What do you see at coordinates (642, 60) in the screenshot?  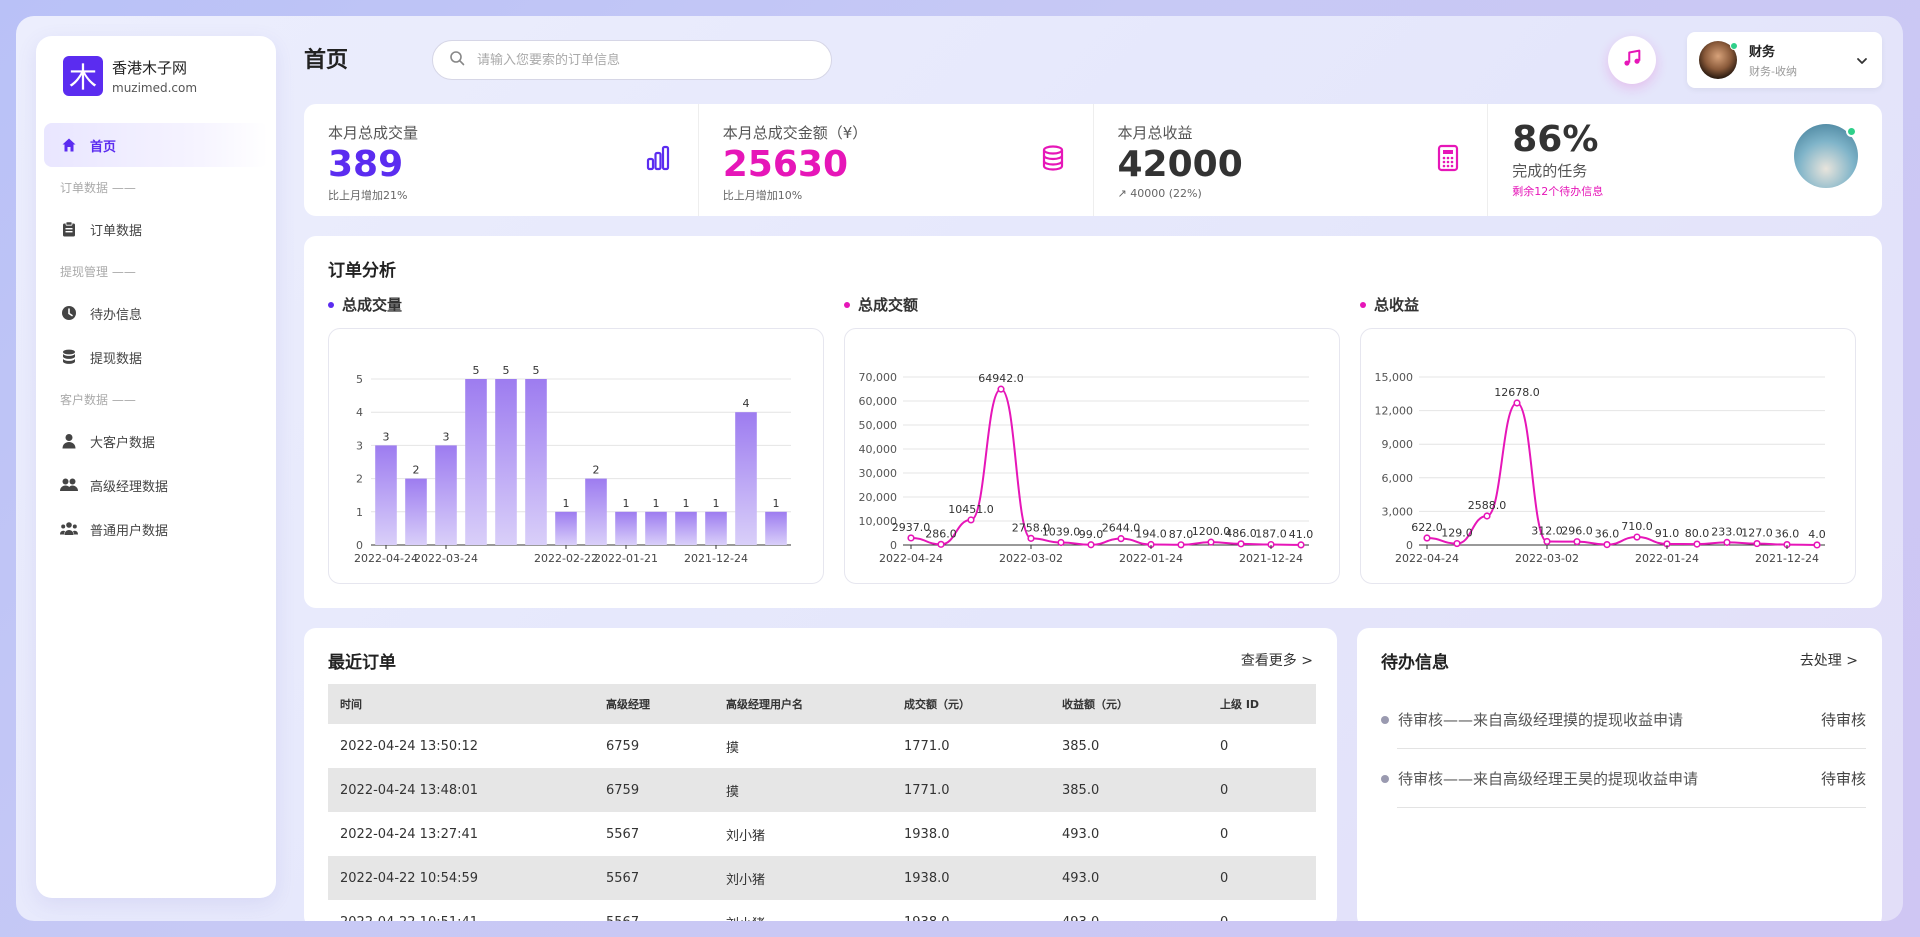 I see `search-input` at bounding box center [642, 60].